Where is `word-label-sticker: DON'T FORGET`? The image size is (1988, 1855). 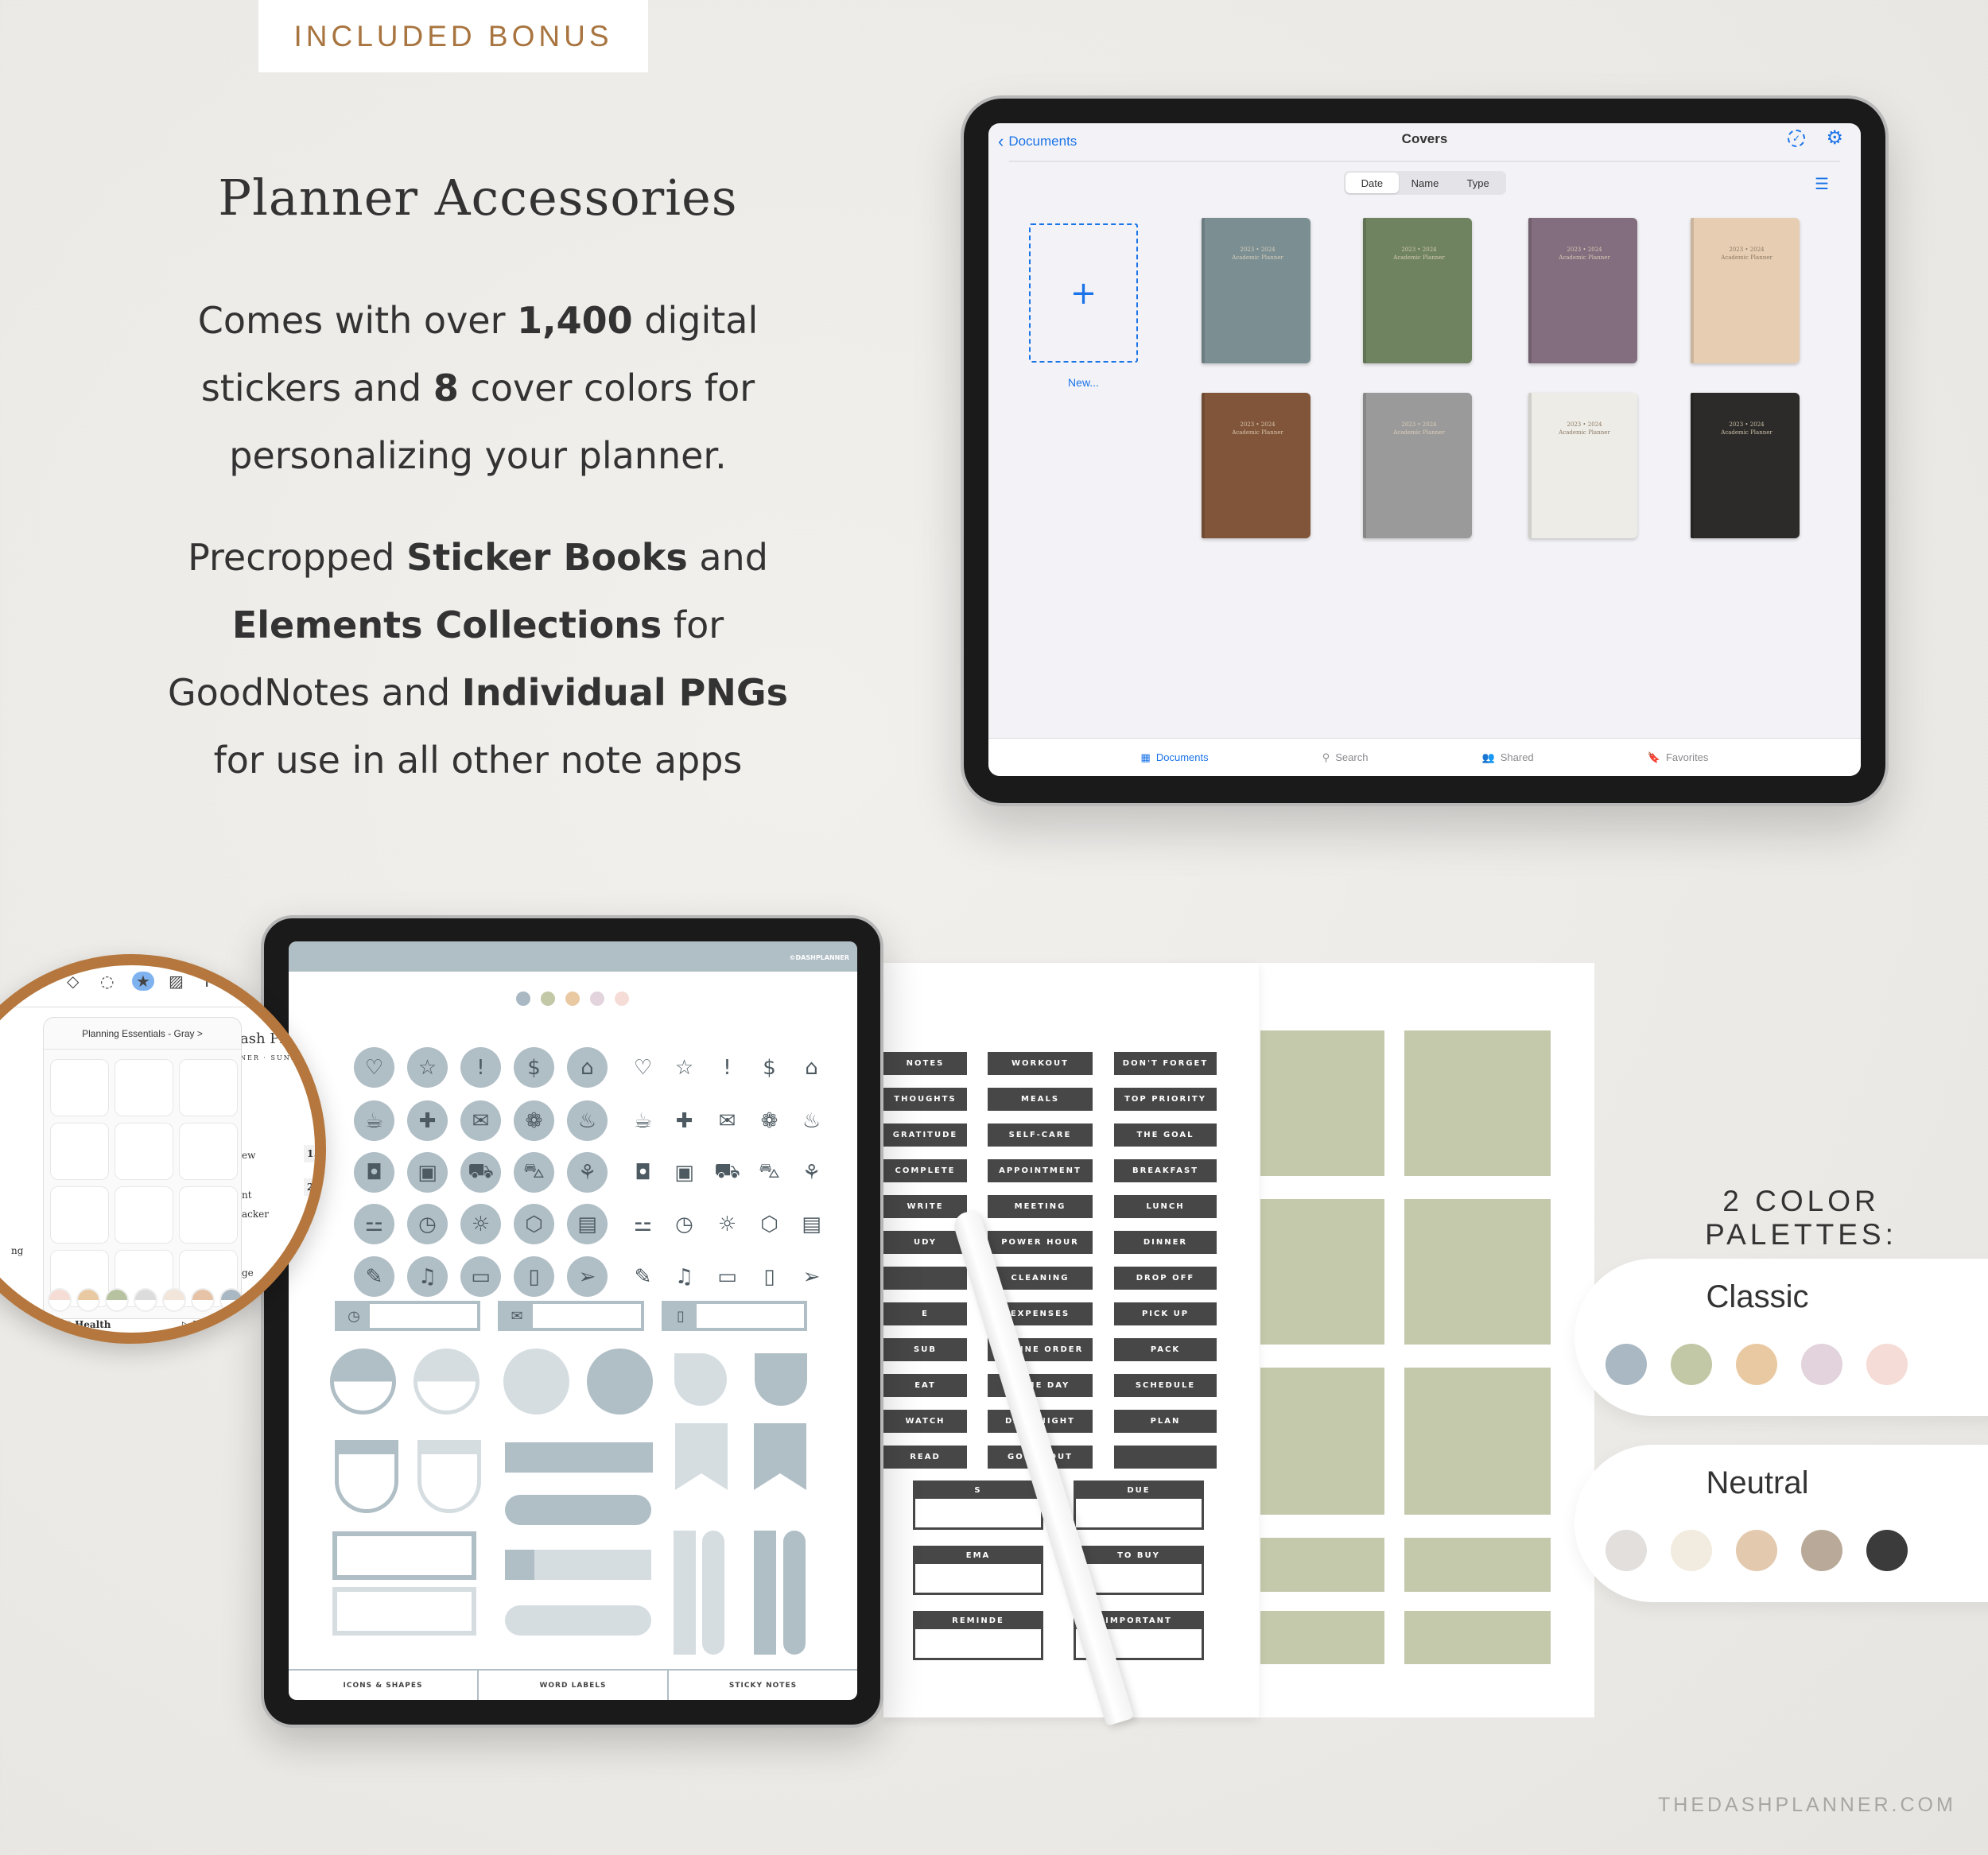 word-label-sticker: DON'T FORGET is located at coordinates (1165, 1063).